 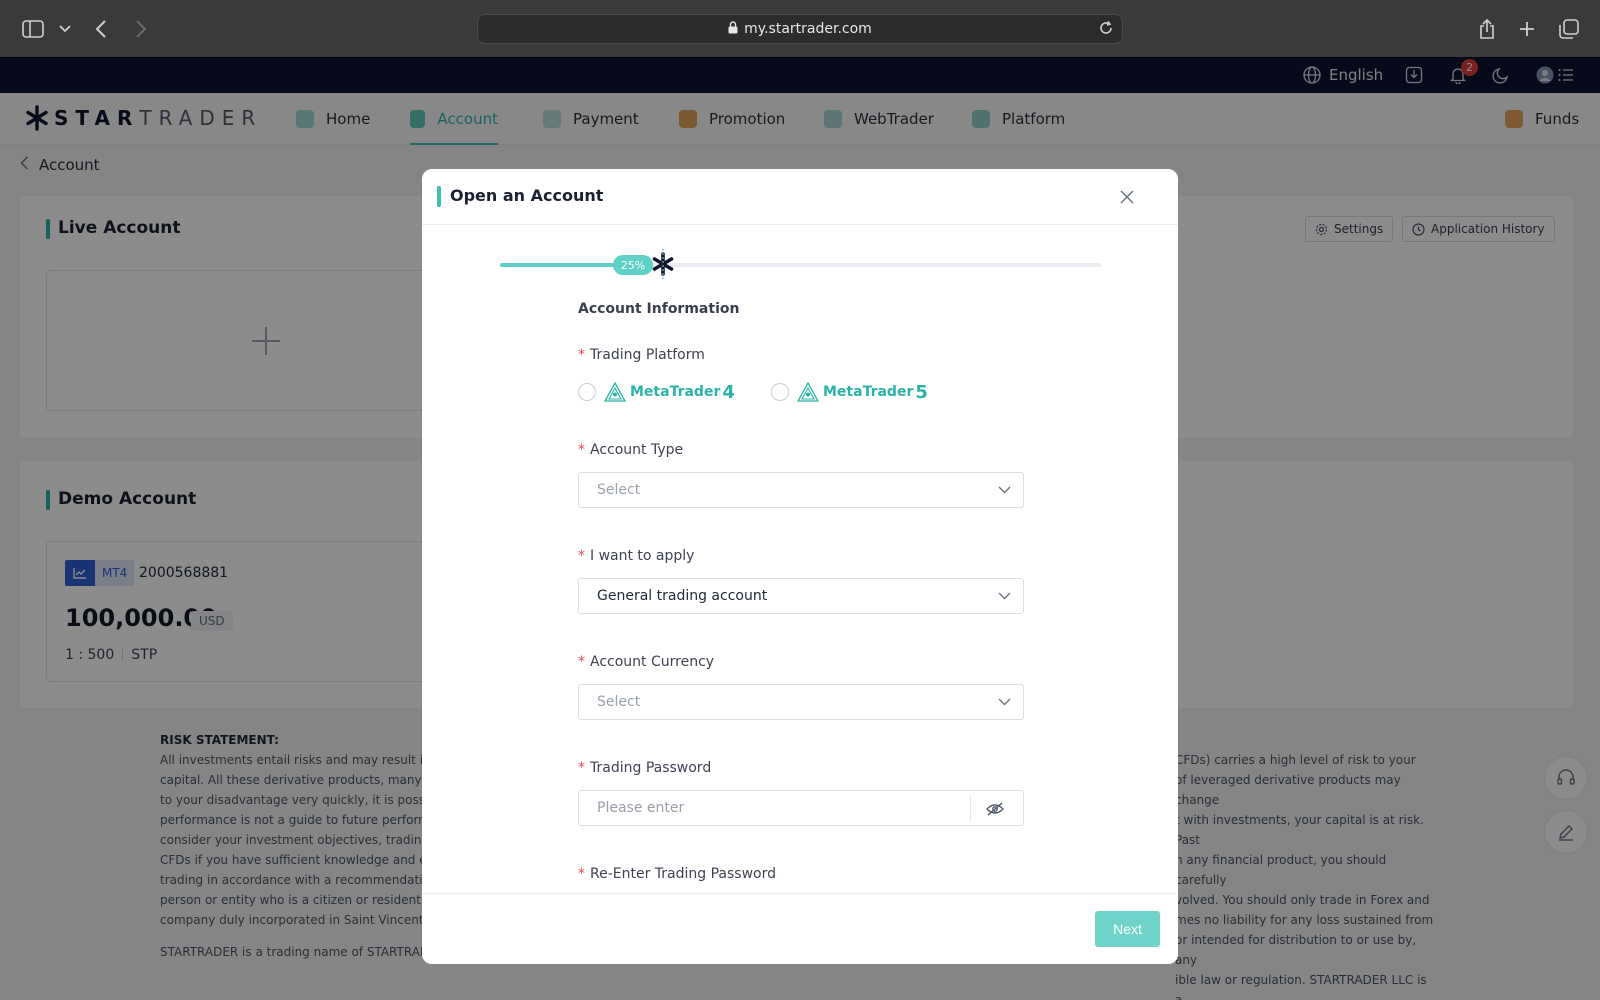 What do you see at coordinates (659, 309) in the screenshot?
I see `section-heading: Account Information` at bounding box center [659, 309].